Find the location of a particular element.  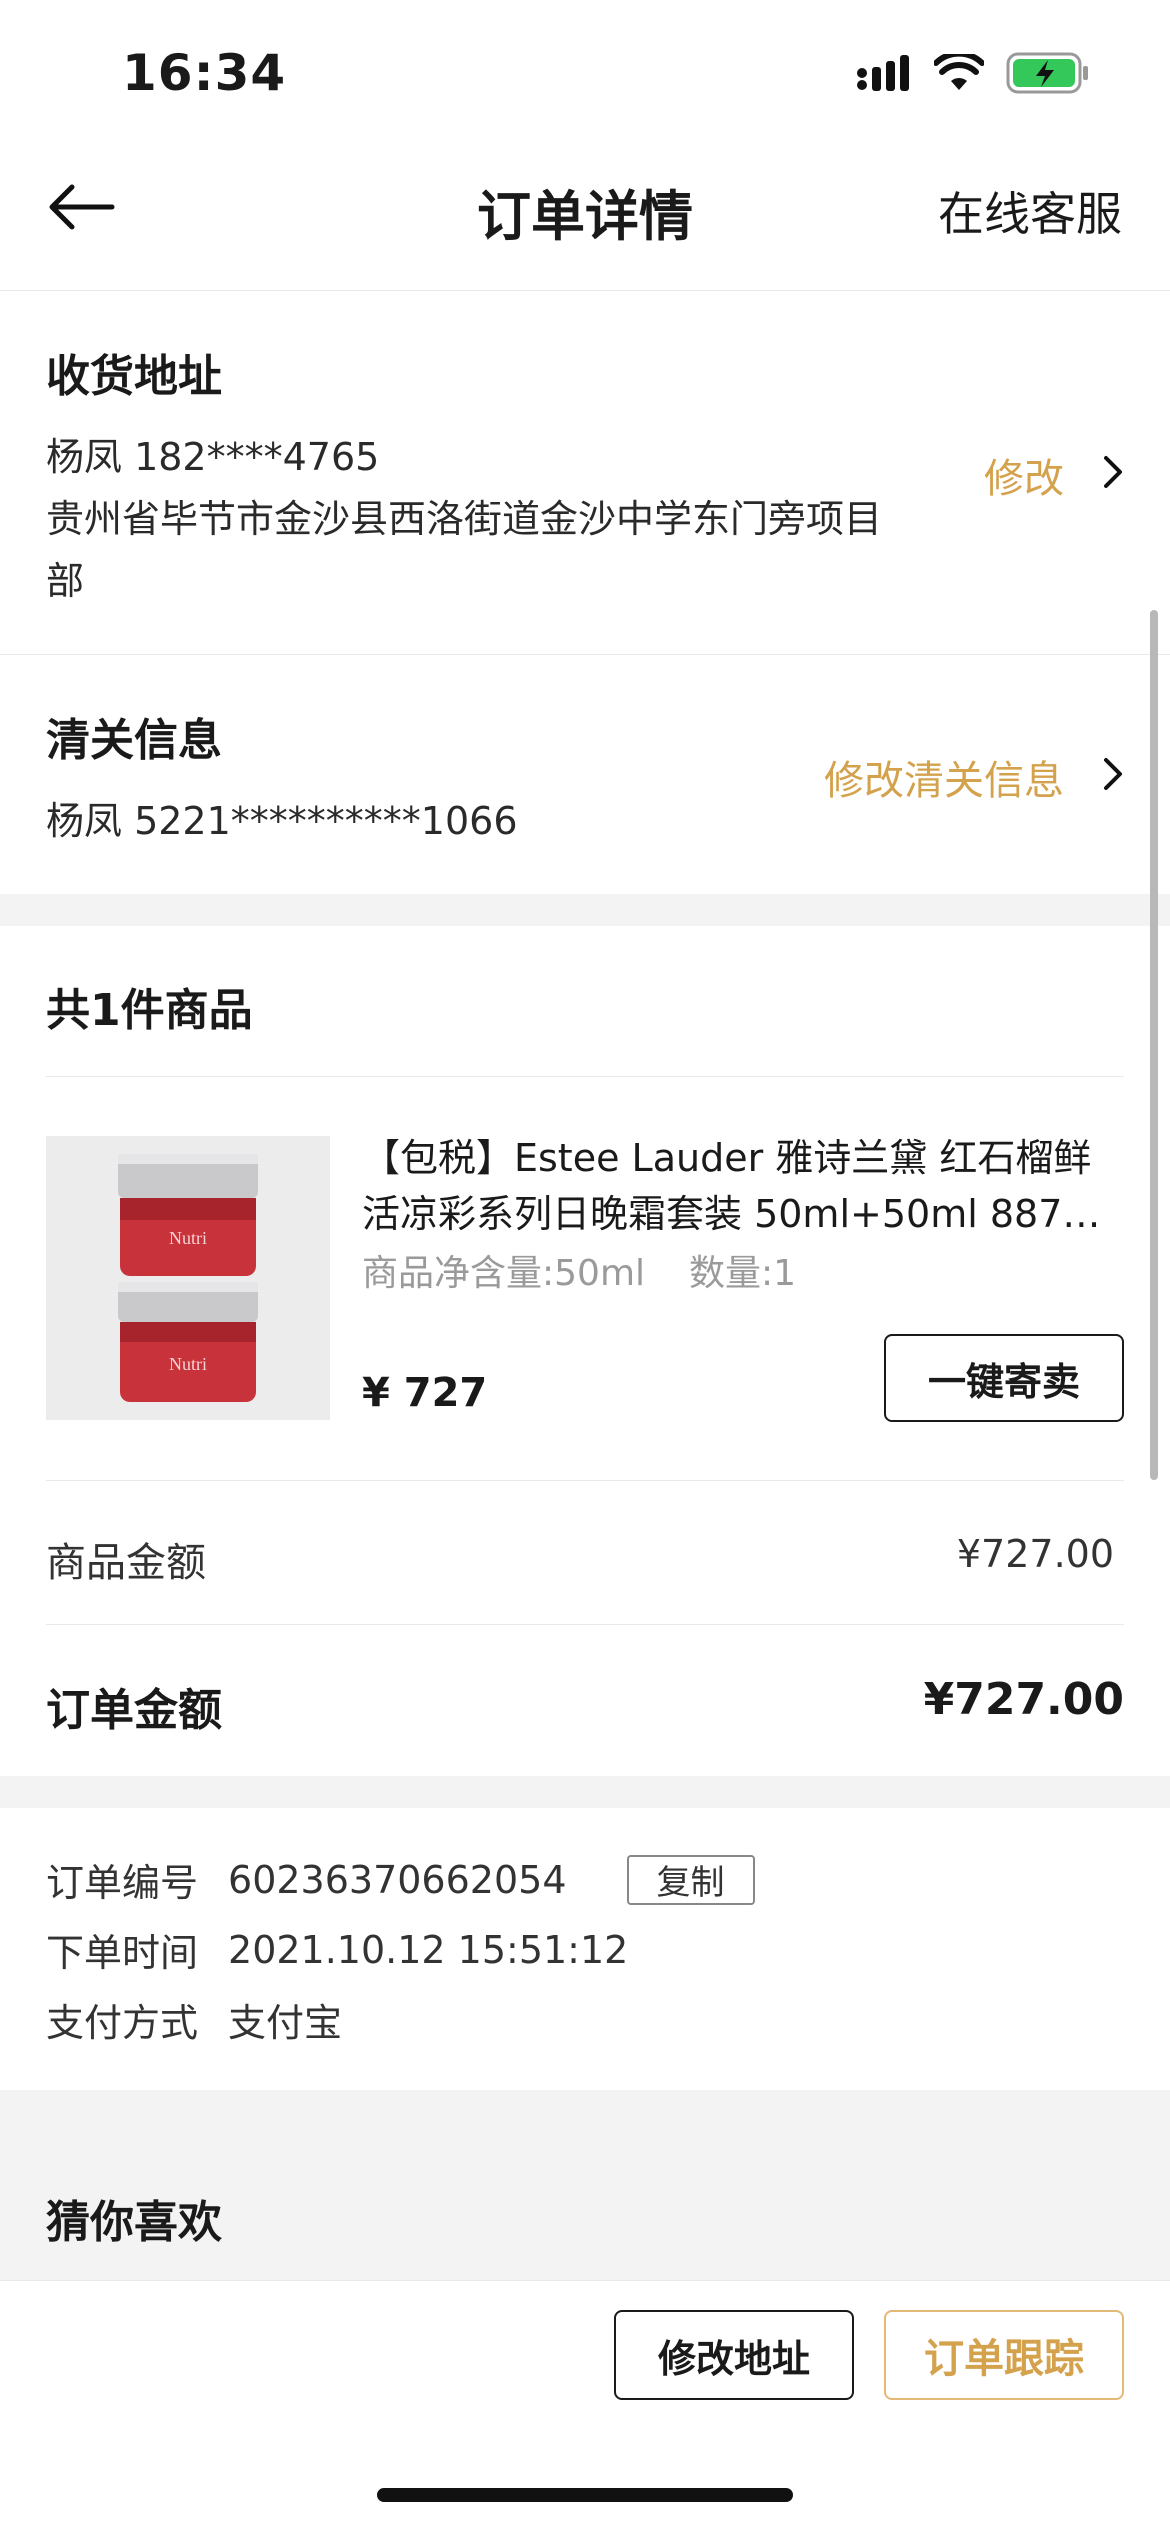

goods-amount-value: ¥727.00 is located at coordinates (1035, 1554).